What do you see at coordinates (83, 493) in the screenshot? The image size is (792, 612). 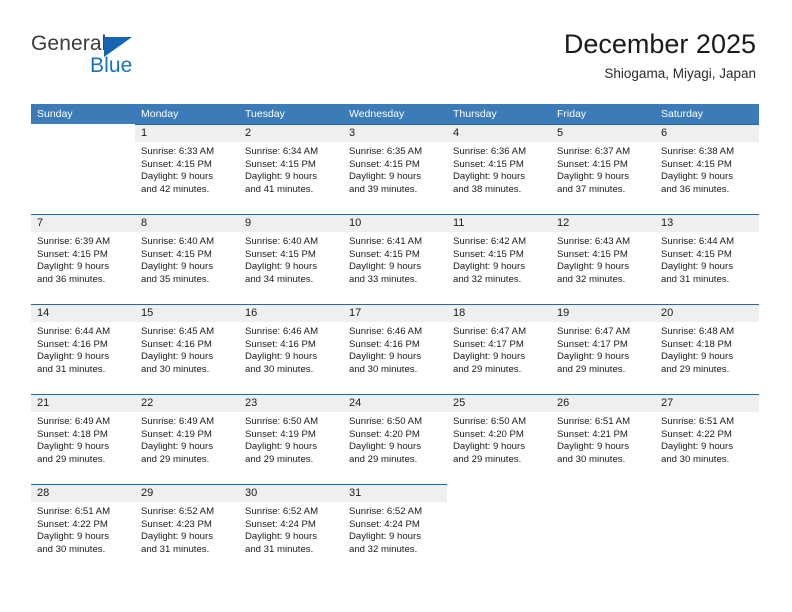 I see `day-number: 28` at bounding box center [83, 493].